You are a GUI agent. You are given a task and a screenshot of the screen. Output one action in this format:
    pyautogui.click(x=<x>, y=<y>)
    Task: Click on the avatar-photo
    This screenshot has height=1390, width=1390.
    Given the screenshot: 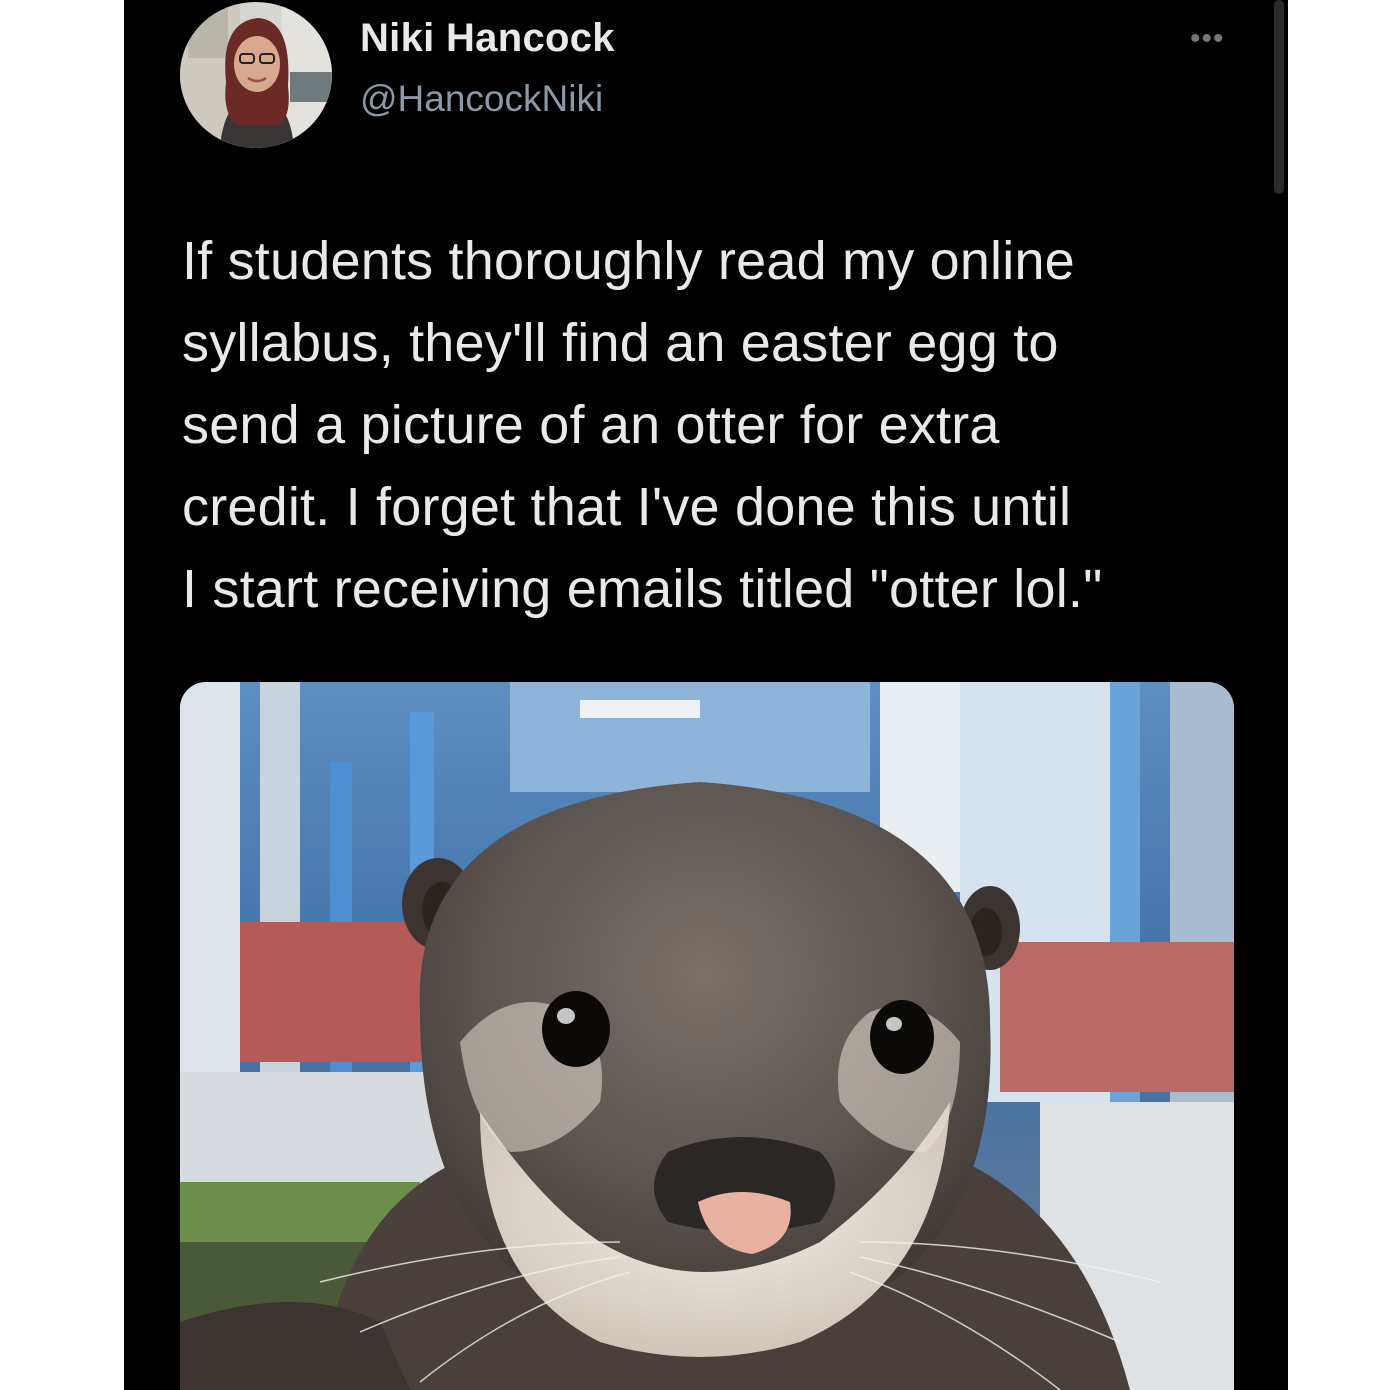 What is the action you would take?
    pyautogui.click(x=256, y=75)
    